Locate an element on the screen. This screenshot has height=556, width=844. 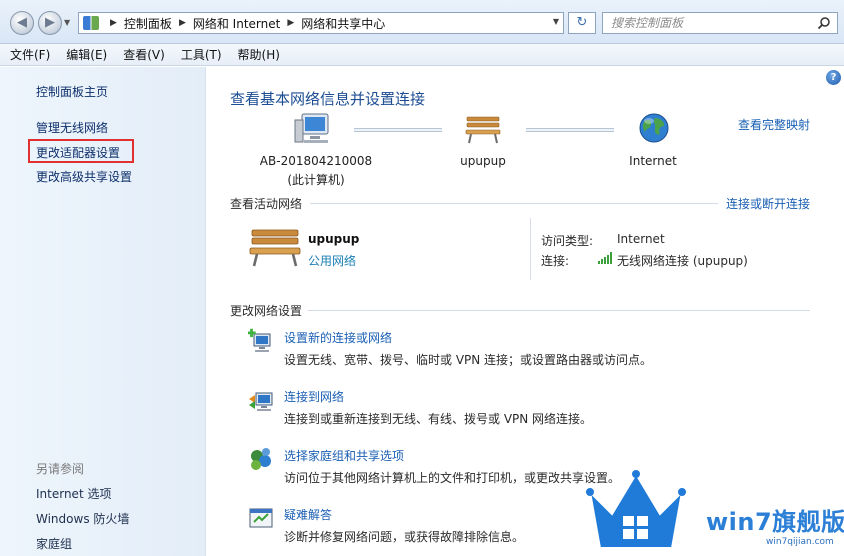
search-icon is located at coordinates (824, 23).